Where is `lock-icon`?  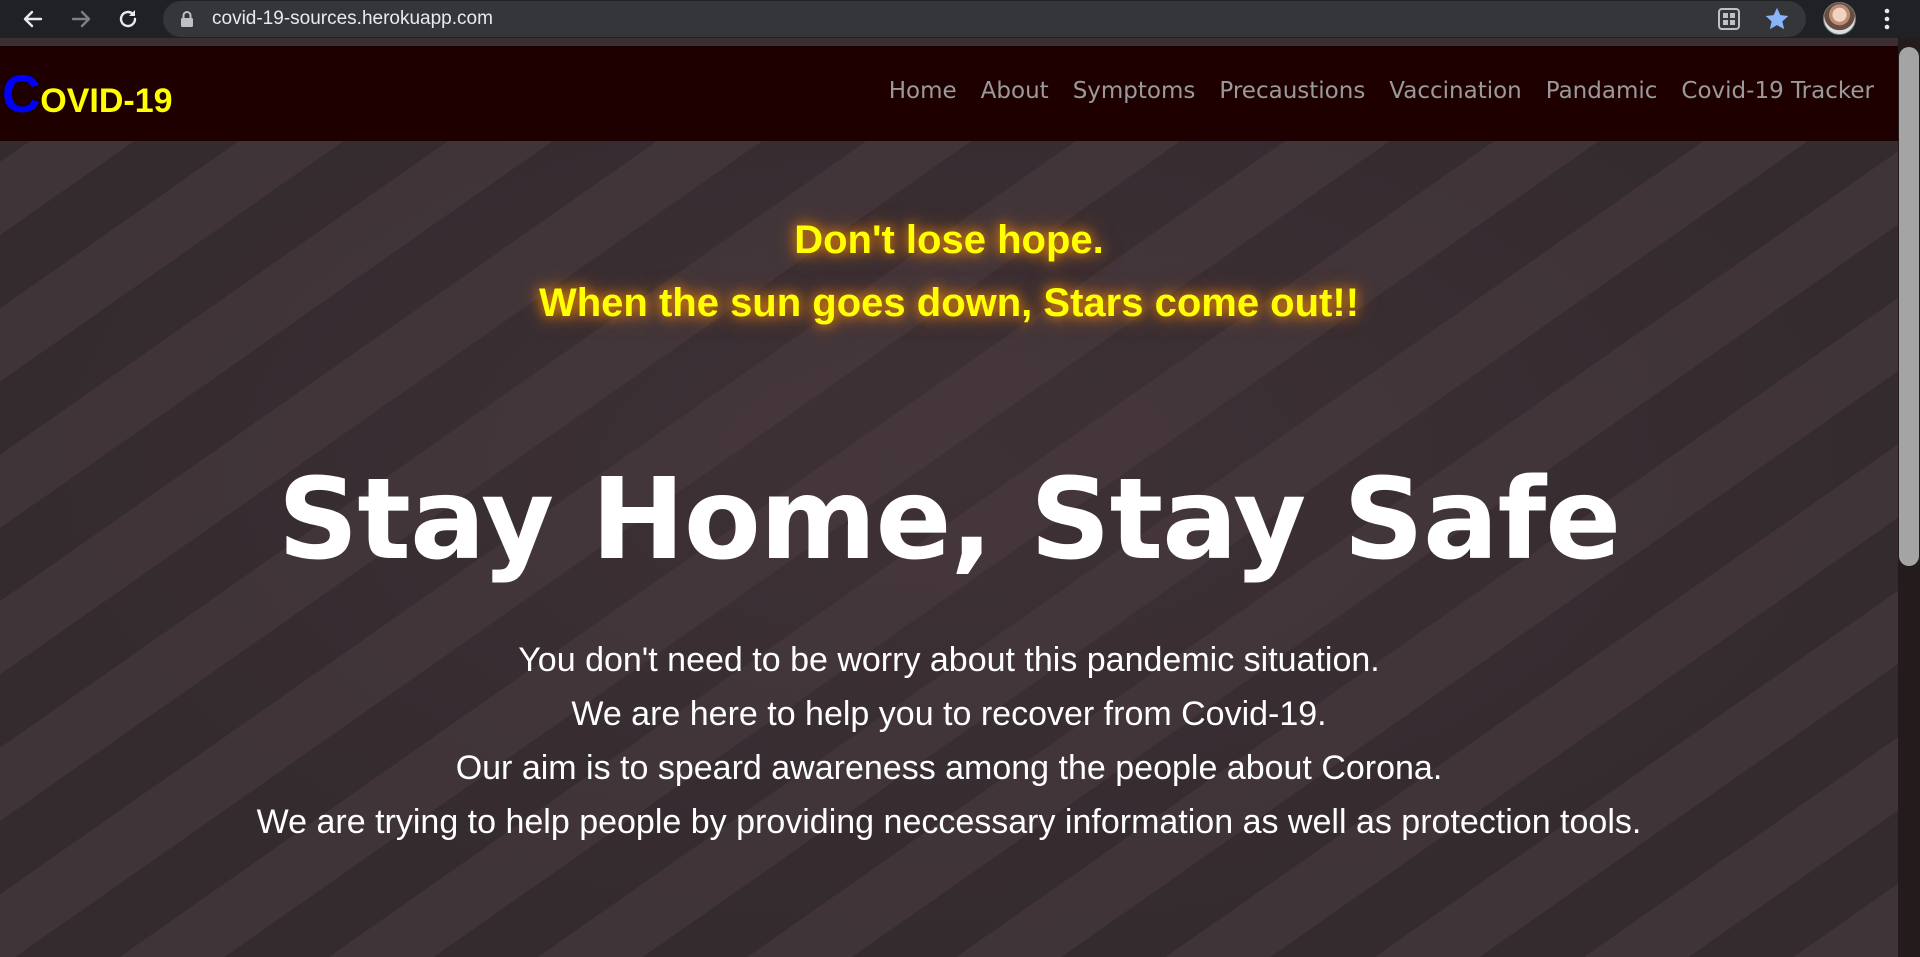
lock-icon is located at coordinates (187, 19).